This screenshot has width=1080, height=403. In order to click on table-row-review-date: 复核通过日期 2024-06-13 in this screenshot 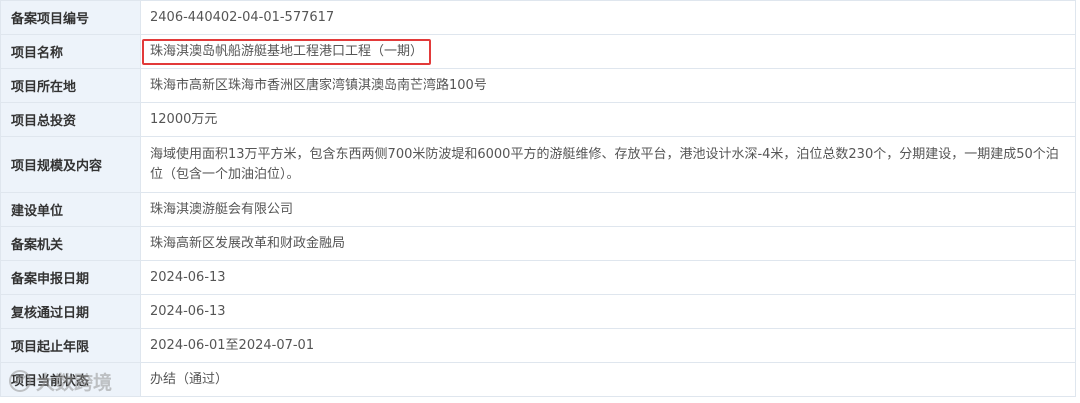, I will do `click(538, 311)`.